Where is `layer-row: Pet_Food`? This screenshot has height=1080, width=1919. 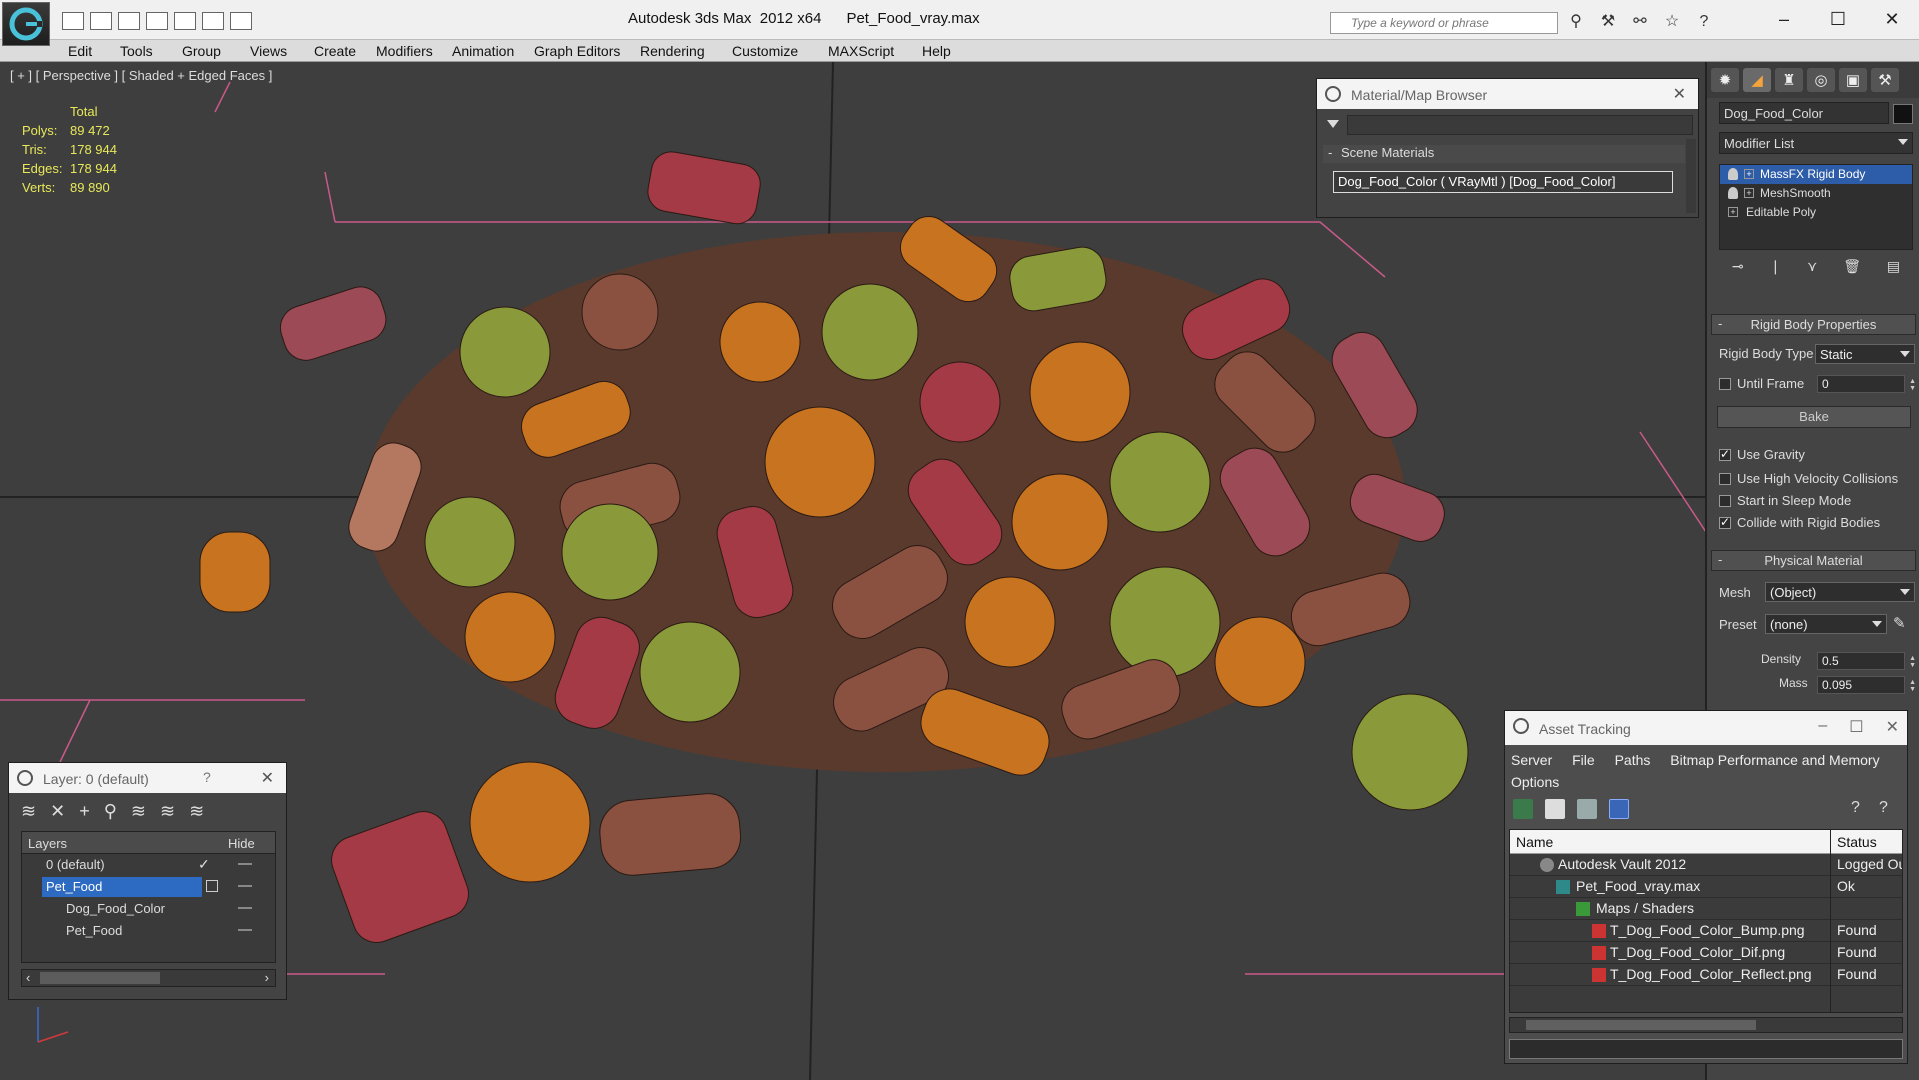
layer-row: Pet_Food is located at coordinates (148, 887).